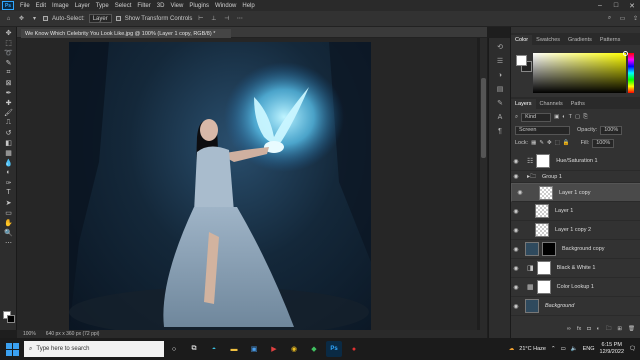 This screenshot has height=360, width=640. What do you see at coordinates (541, 143) in the screenshot?
I see `lock-image-icon: ✎` at bounding box center [541, 143].